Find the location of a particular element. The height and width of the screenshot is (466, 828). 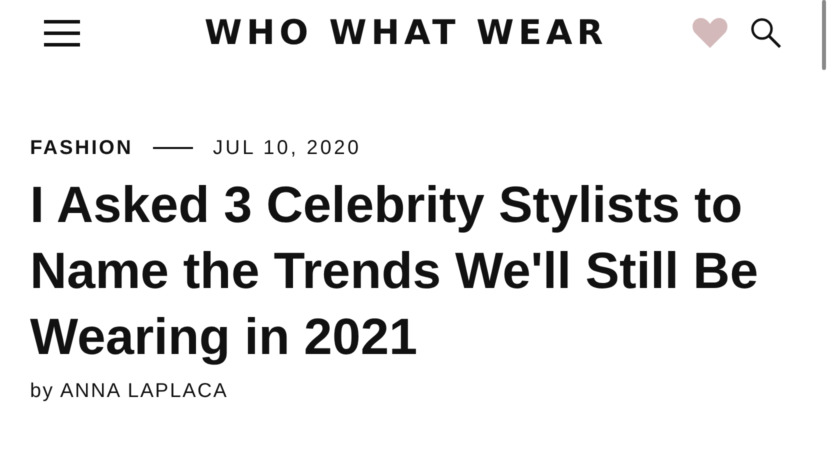

search-icon is located at coordinates (766, 33).